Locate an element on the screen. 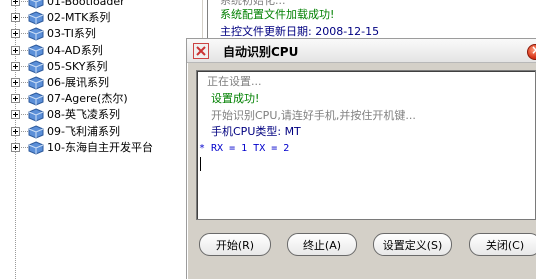 This screenshot has width=536, height=279. tree-item: 02-MTK系列 is located at coordinates (101, 18).